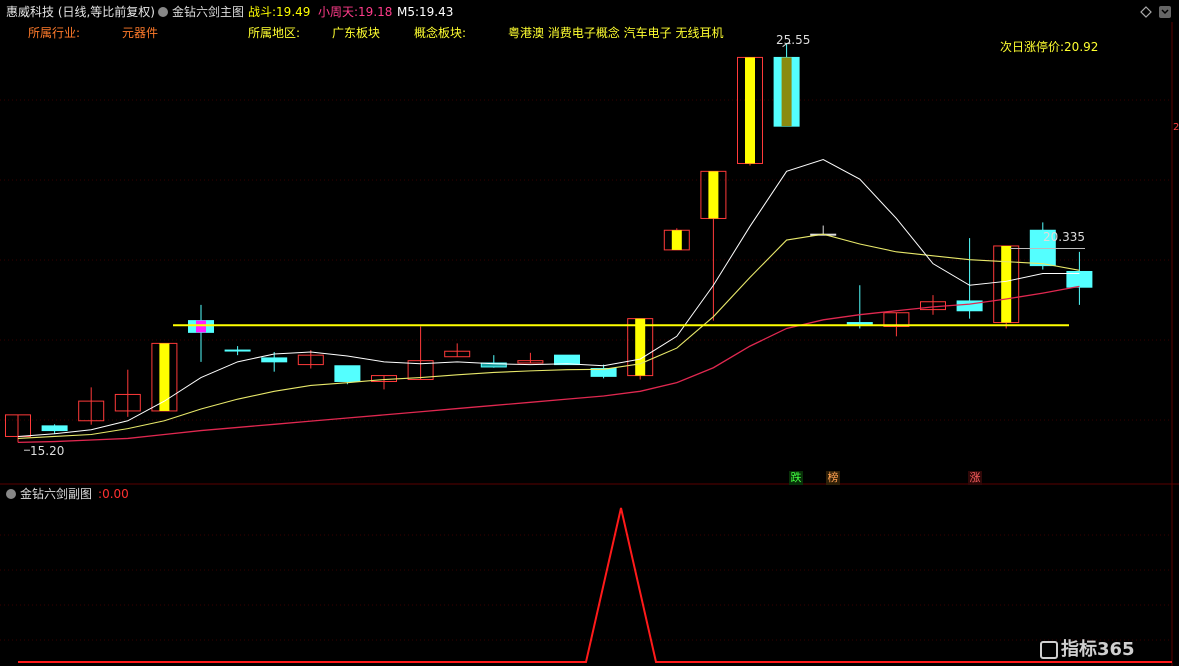  Describe the element at coordinates (796, 478) in the screenshot. I see `badge-down: 跌` at that location.